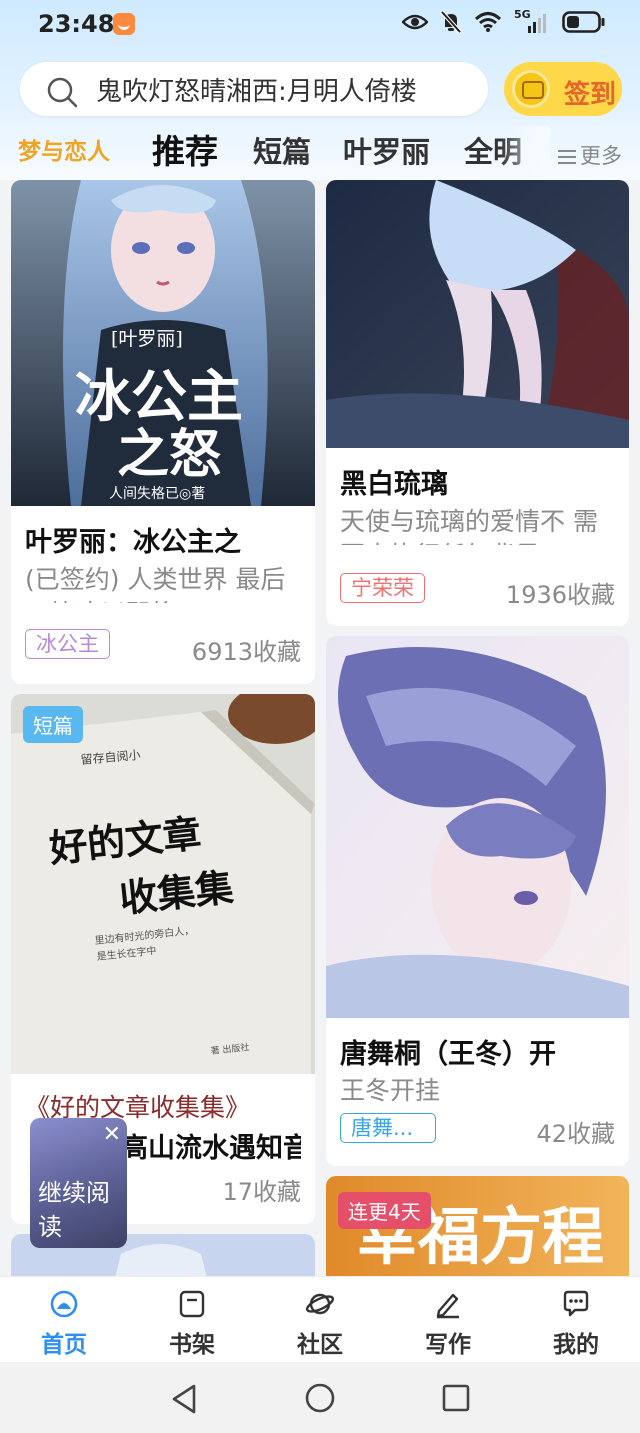 The width and height of the screenshot is (640, 1433). Describe the element at coordinates (601, 156) in the screenshot. I see `more-label: 更多` at that location.